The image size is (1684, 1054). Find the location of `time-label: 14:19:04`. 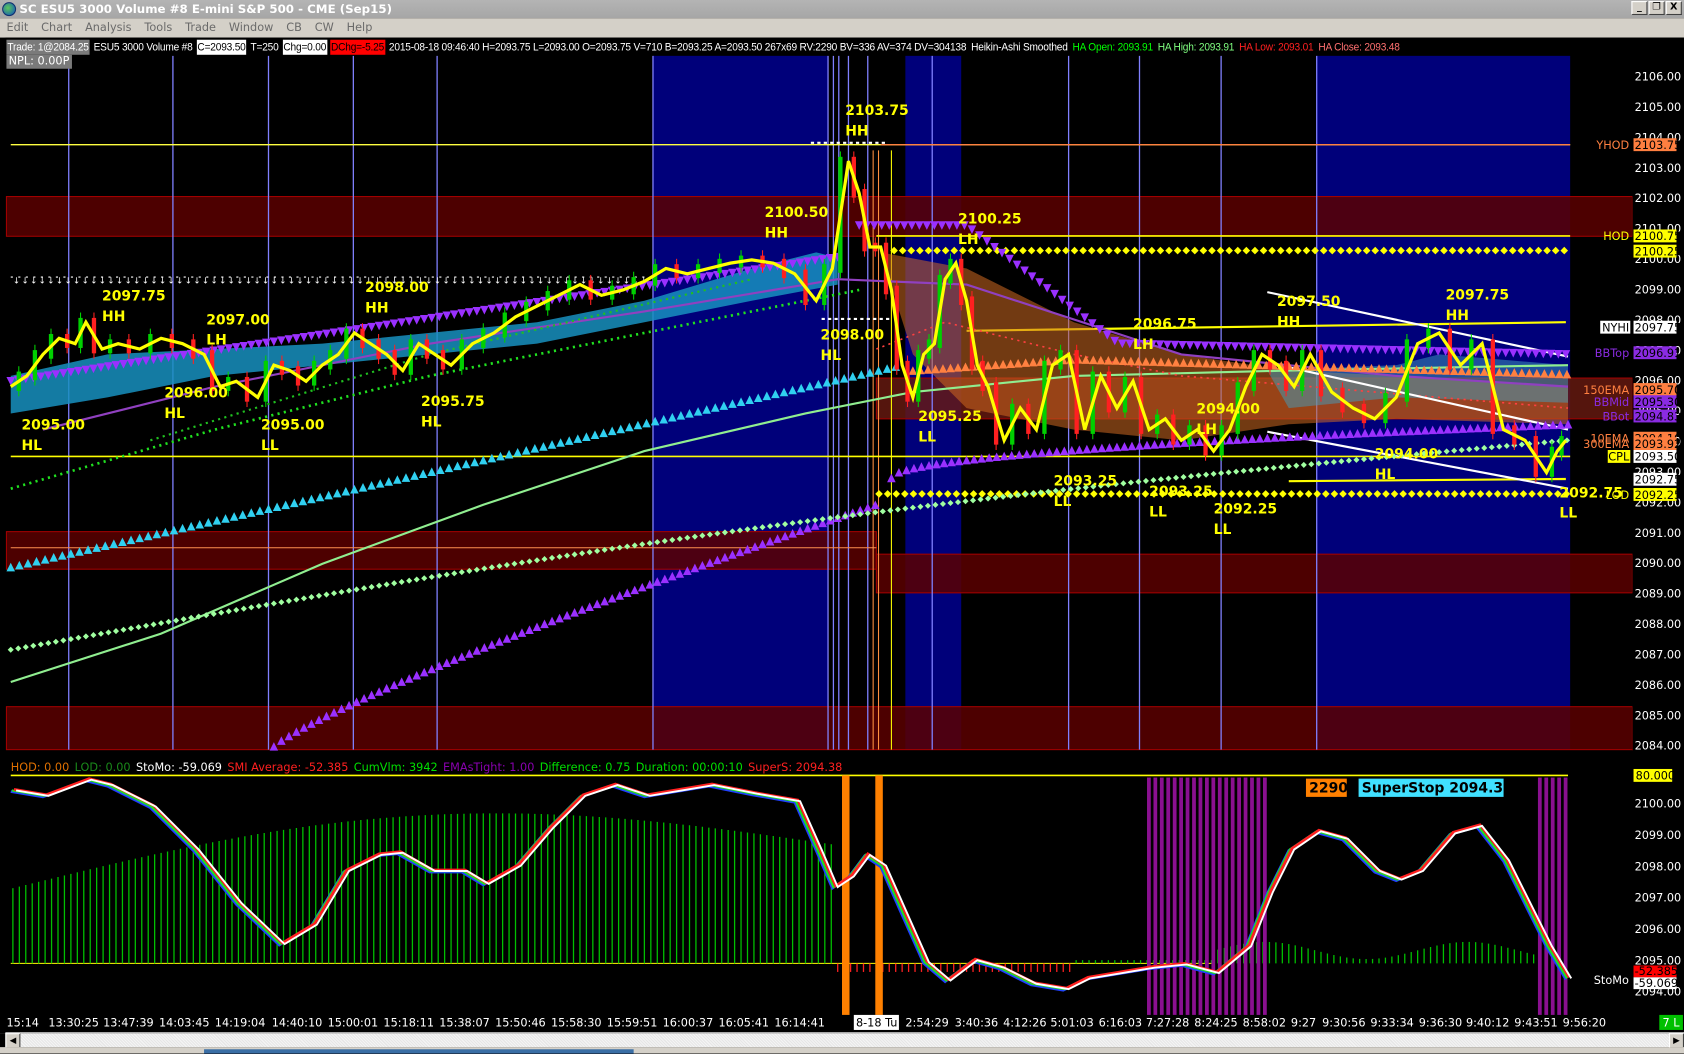

time-label: 14:19:04 is located at coordinates (240, 1023).